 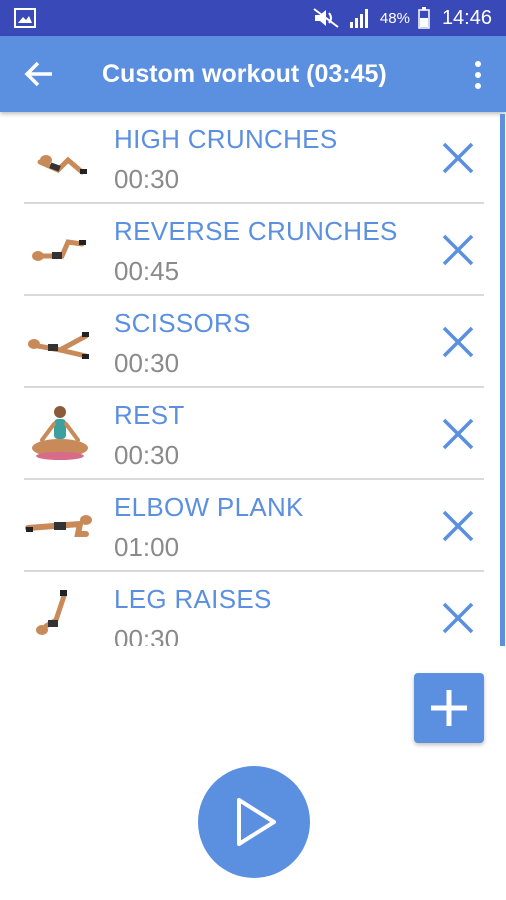 I want to click on status-icons: 48% 14:46, so click(x=402, y=18).